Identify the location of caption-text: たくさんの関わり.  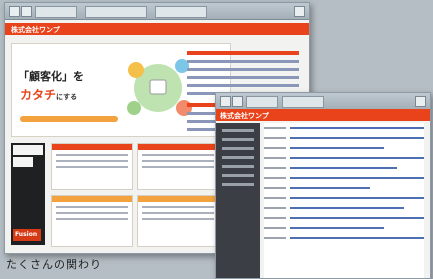
(54, 264).